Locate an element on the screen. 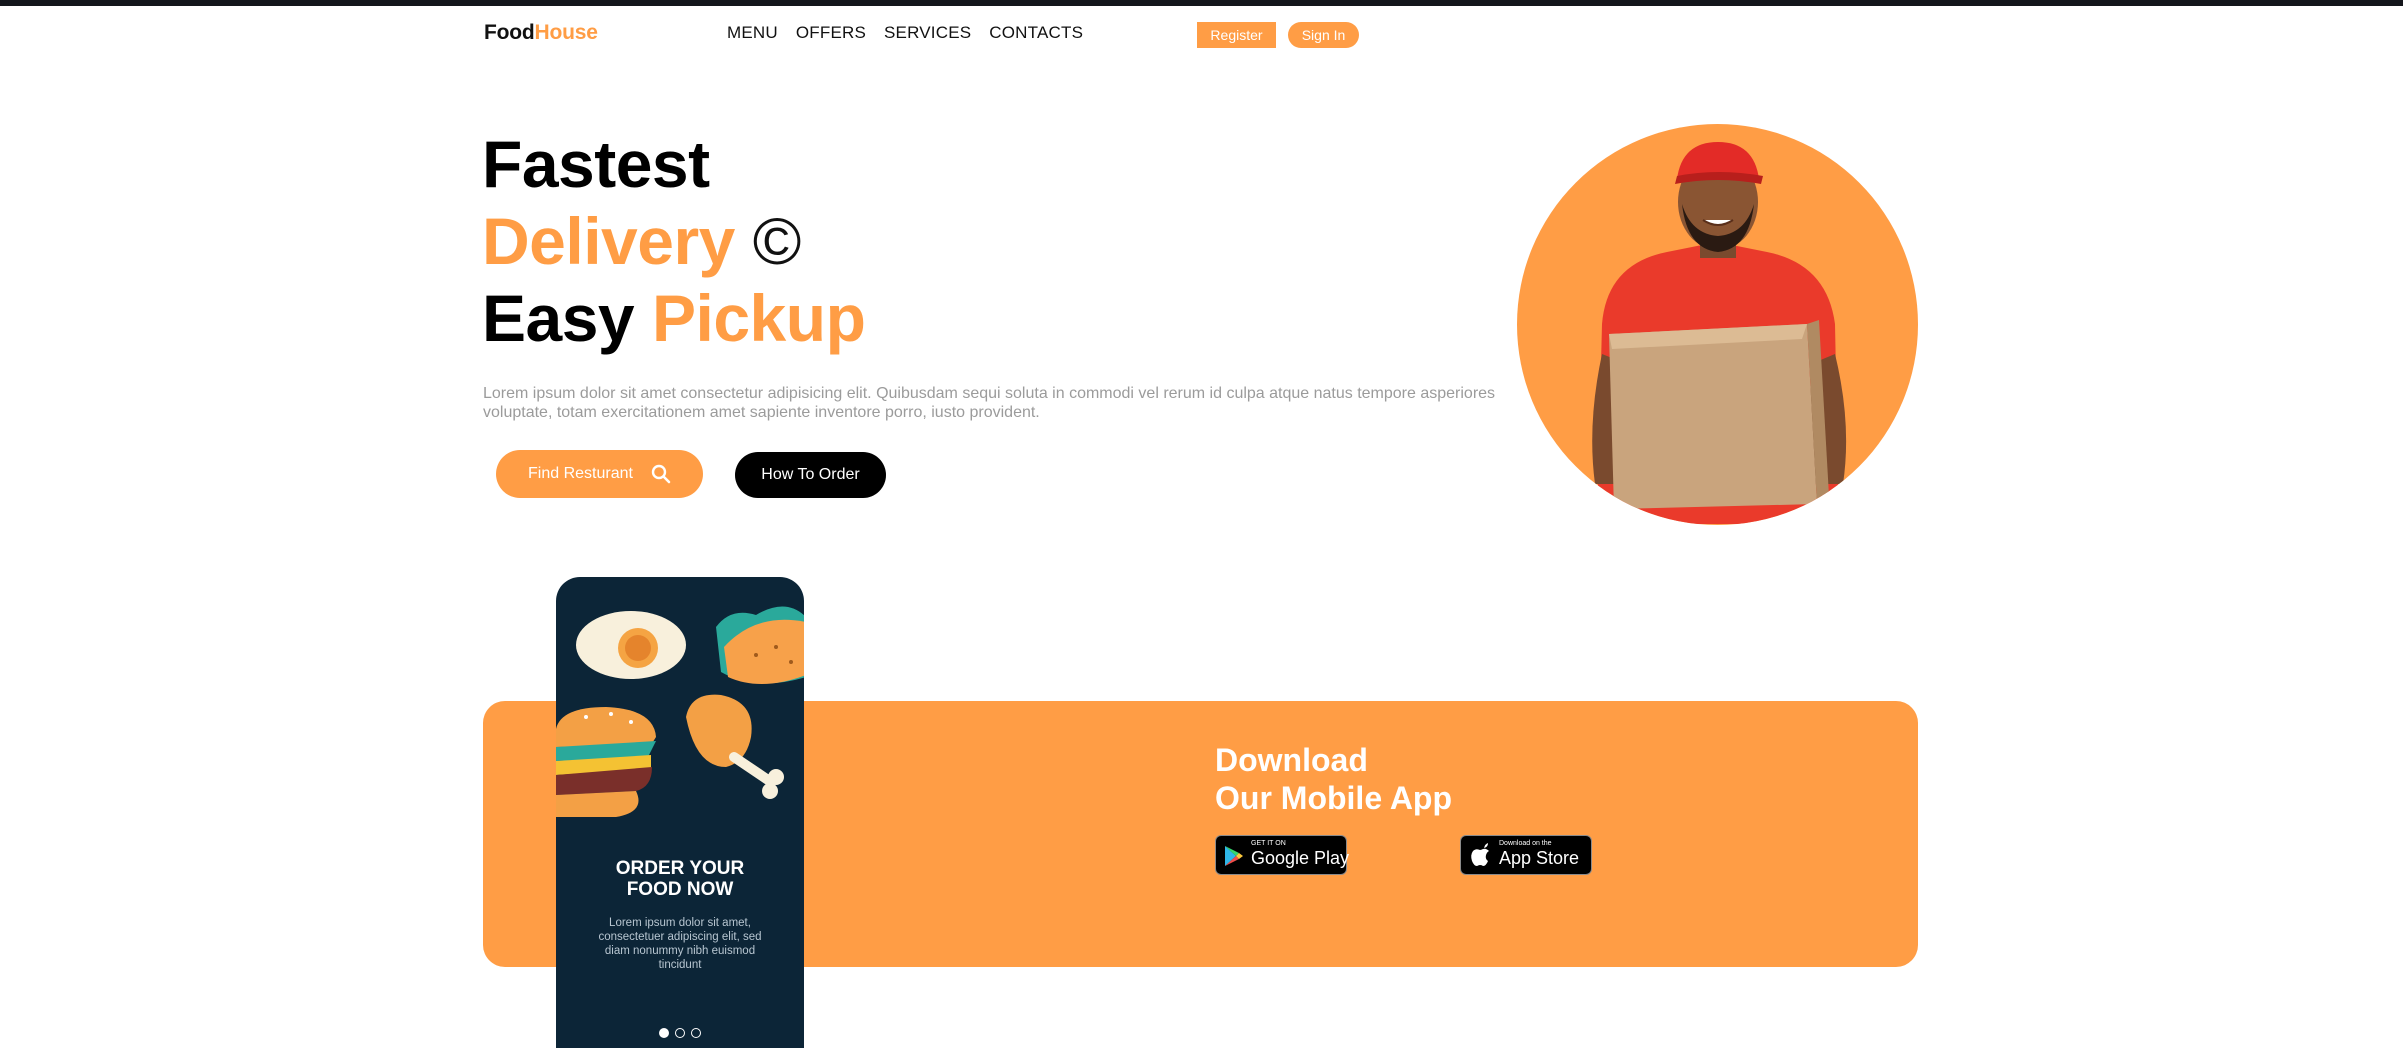 The image size is (2403, 1048). find-restaurant-label: Find Resturant is located at coordinates (580, 473).